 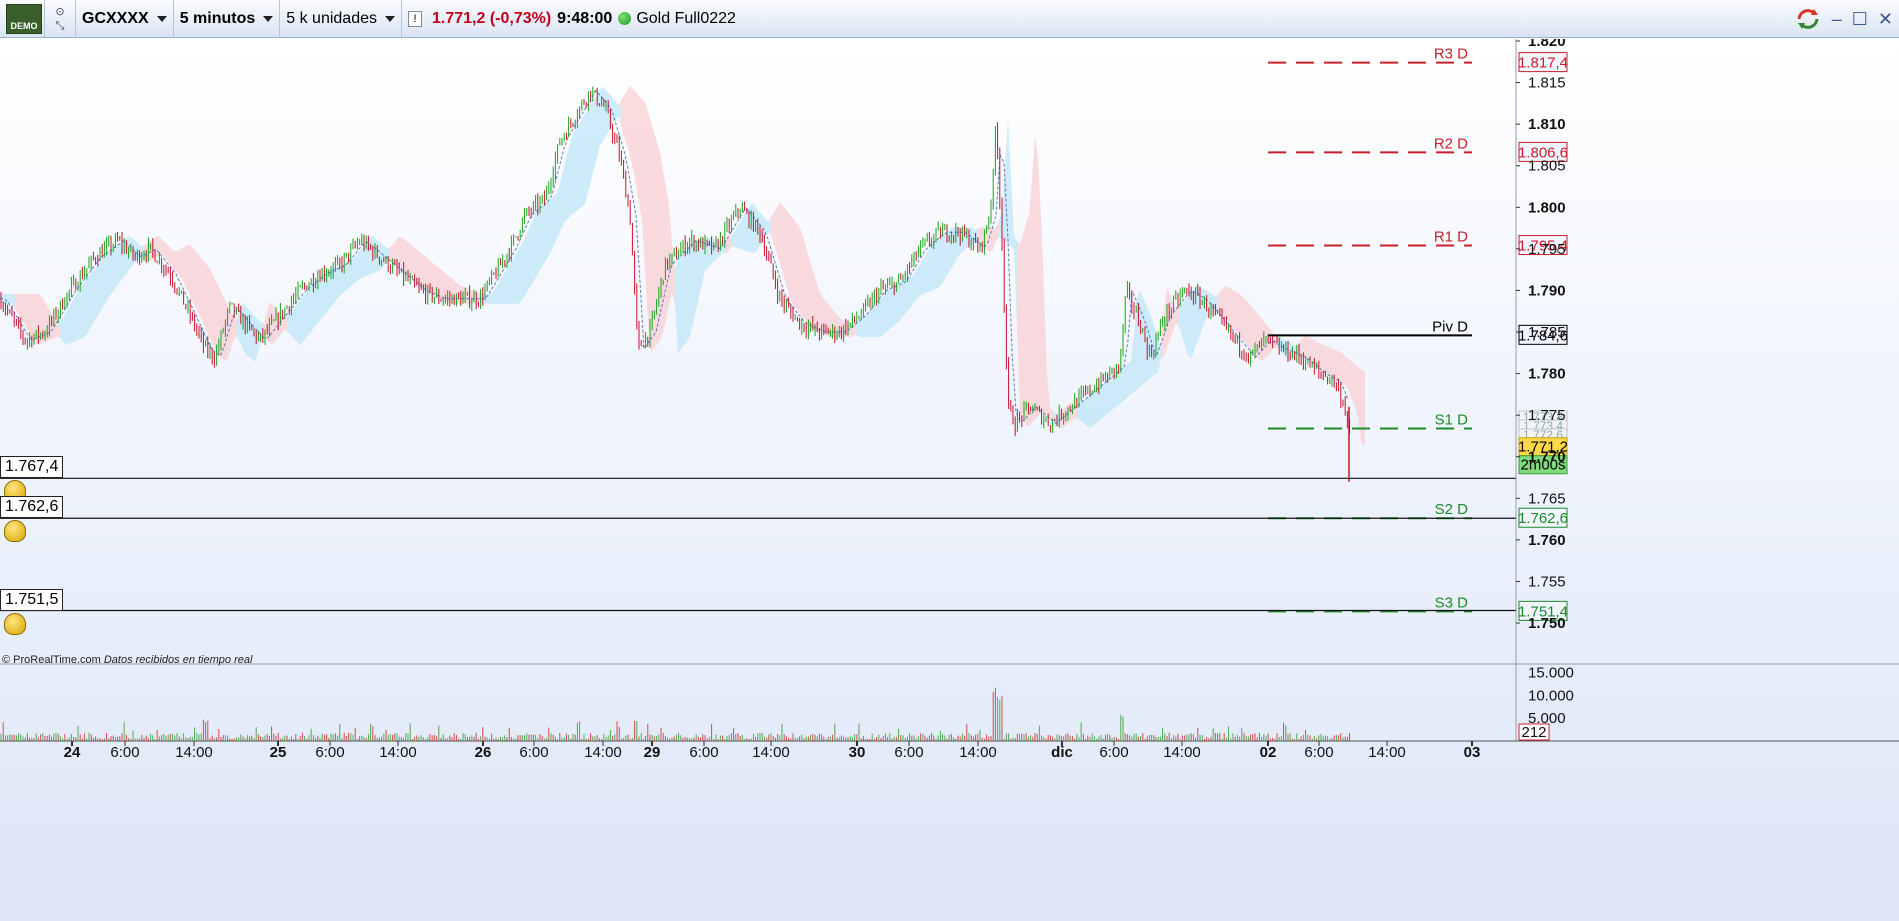 What do you see at coordinates (1547, 415) in the screenshot?
I see `price-tick-label: 1.775` at bounding box center [1547, 415].